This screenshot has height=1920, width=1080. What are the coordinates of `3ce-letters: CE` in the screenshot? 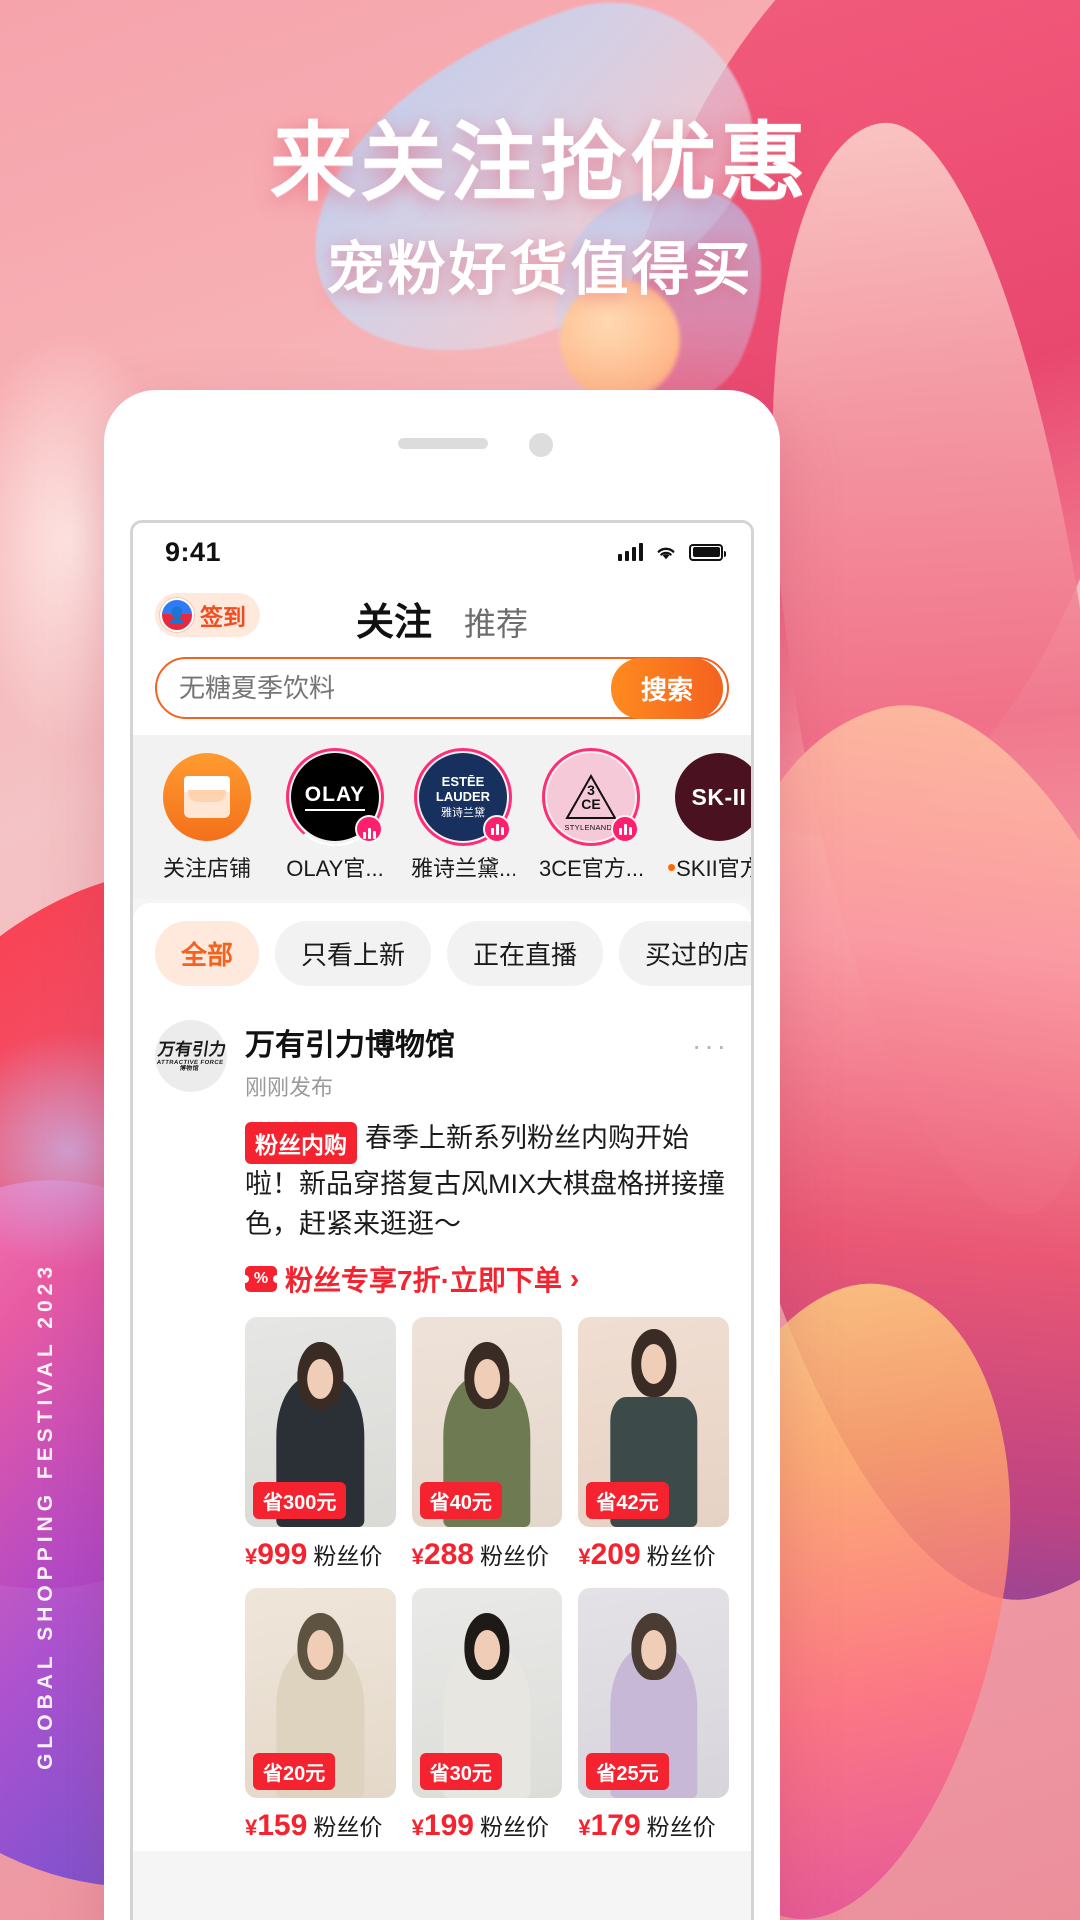 It's located at (591, 804).